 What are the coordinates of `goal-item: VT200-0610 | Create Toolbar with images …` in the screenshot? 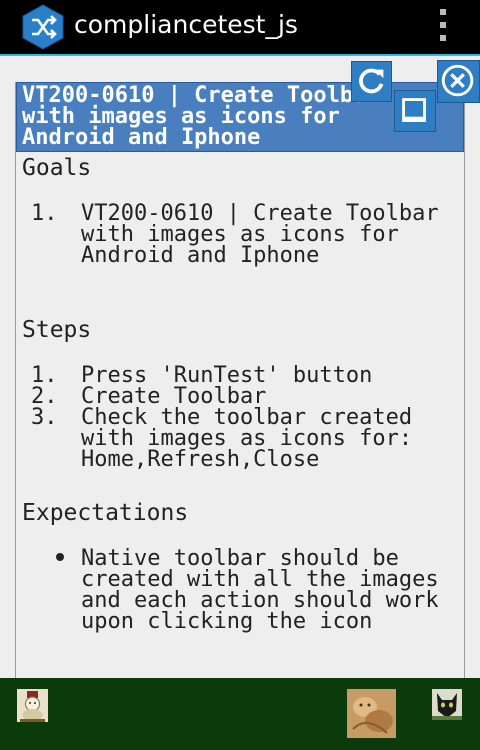 It's located at (266, 234).